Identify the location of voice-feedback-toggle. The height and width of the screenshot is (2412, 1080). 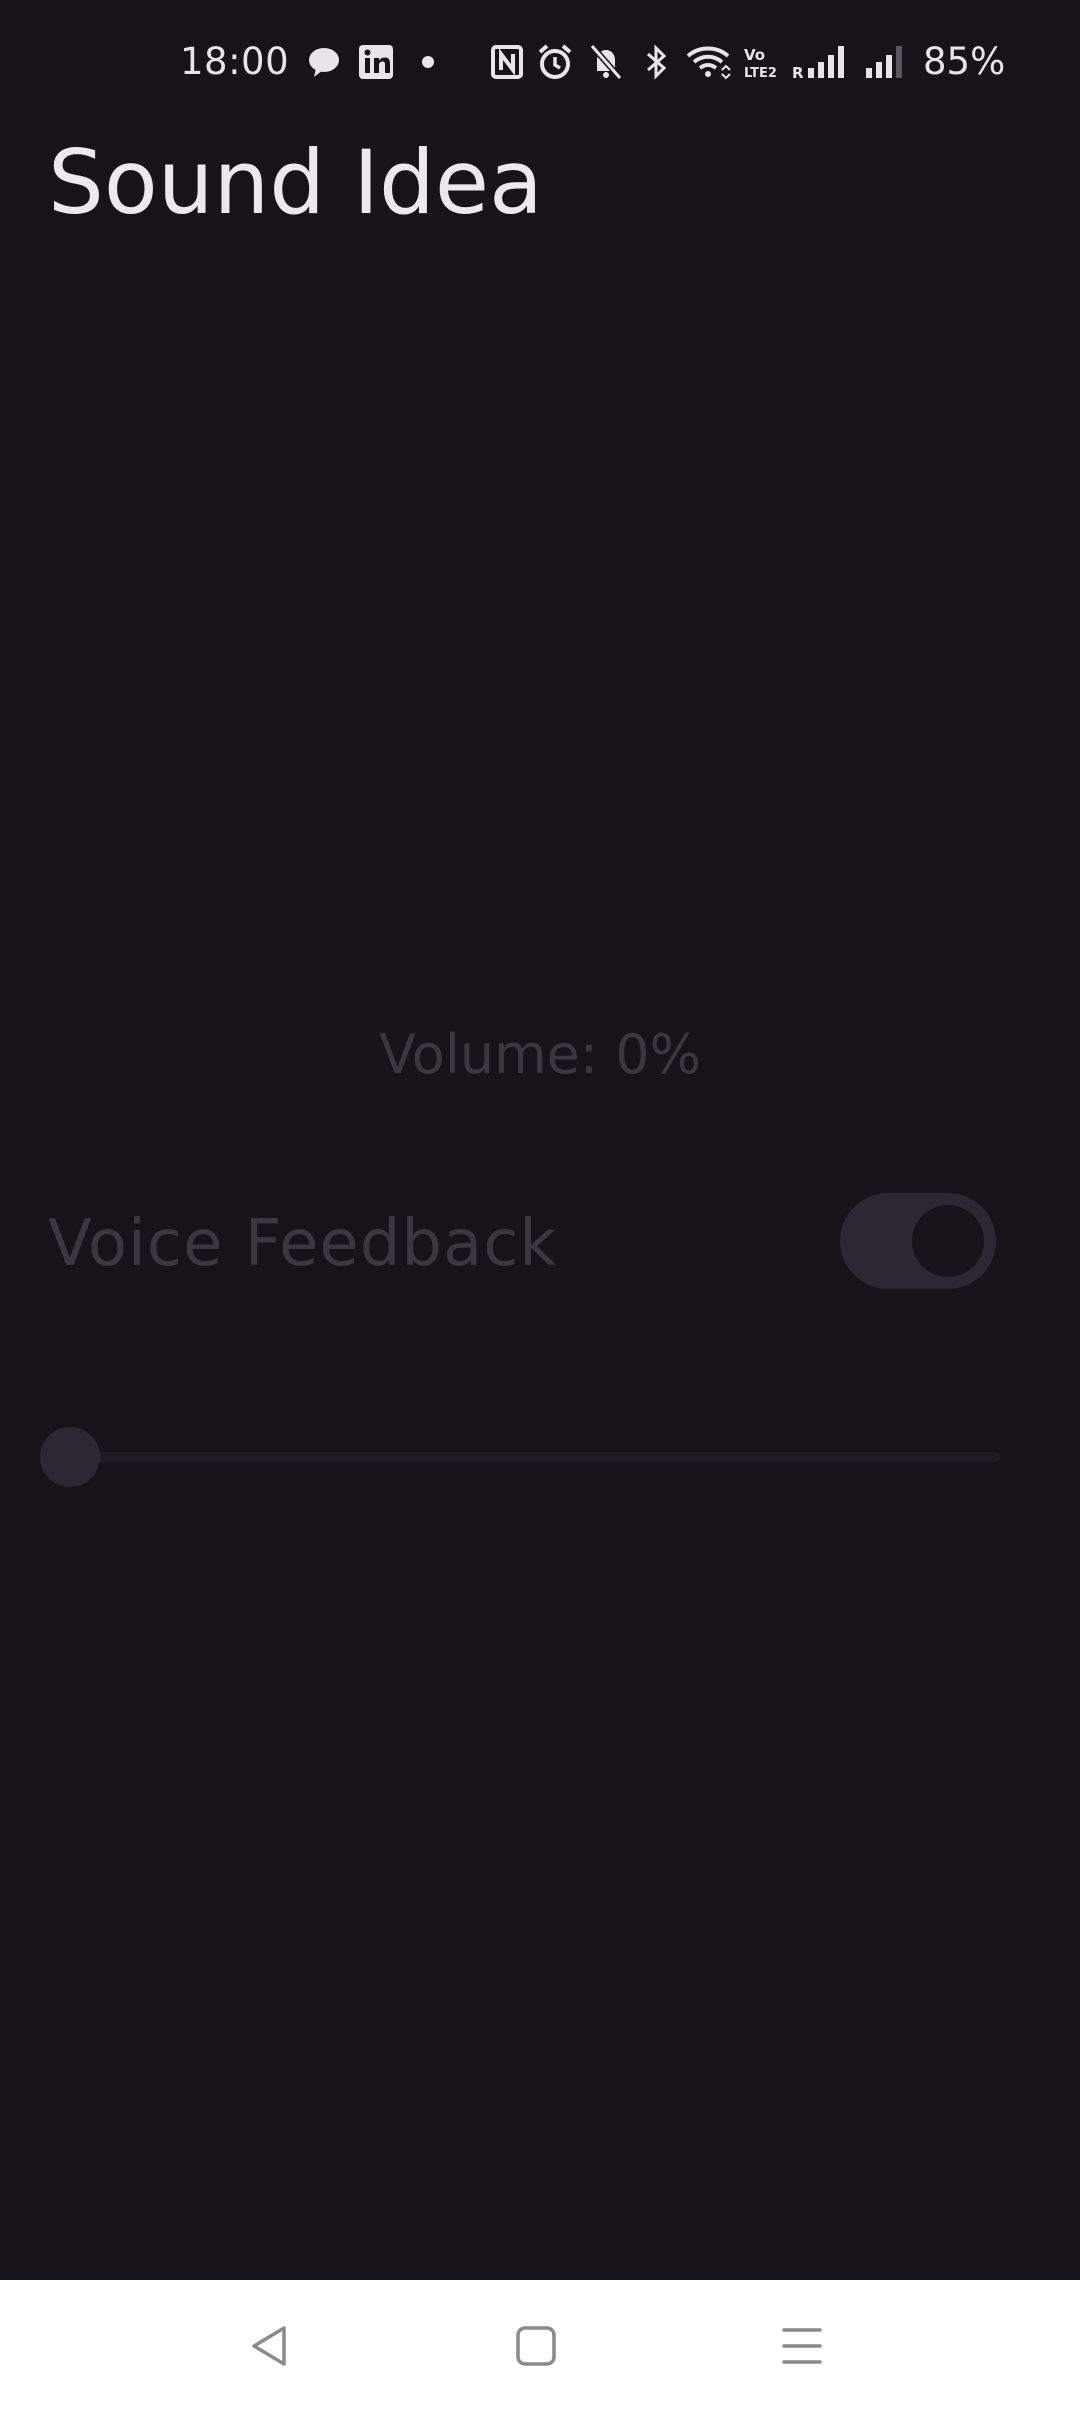
(918, 1241).